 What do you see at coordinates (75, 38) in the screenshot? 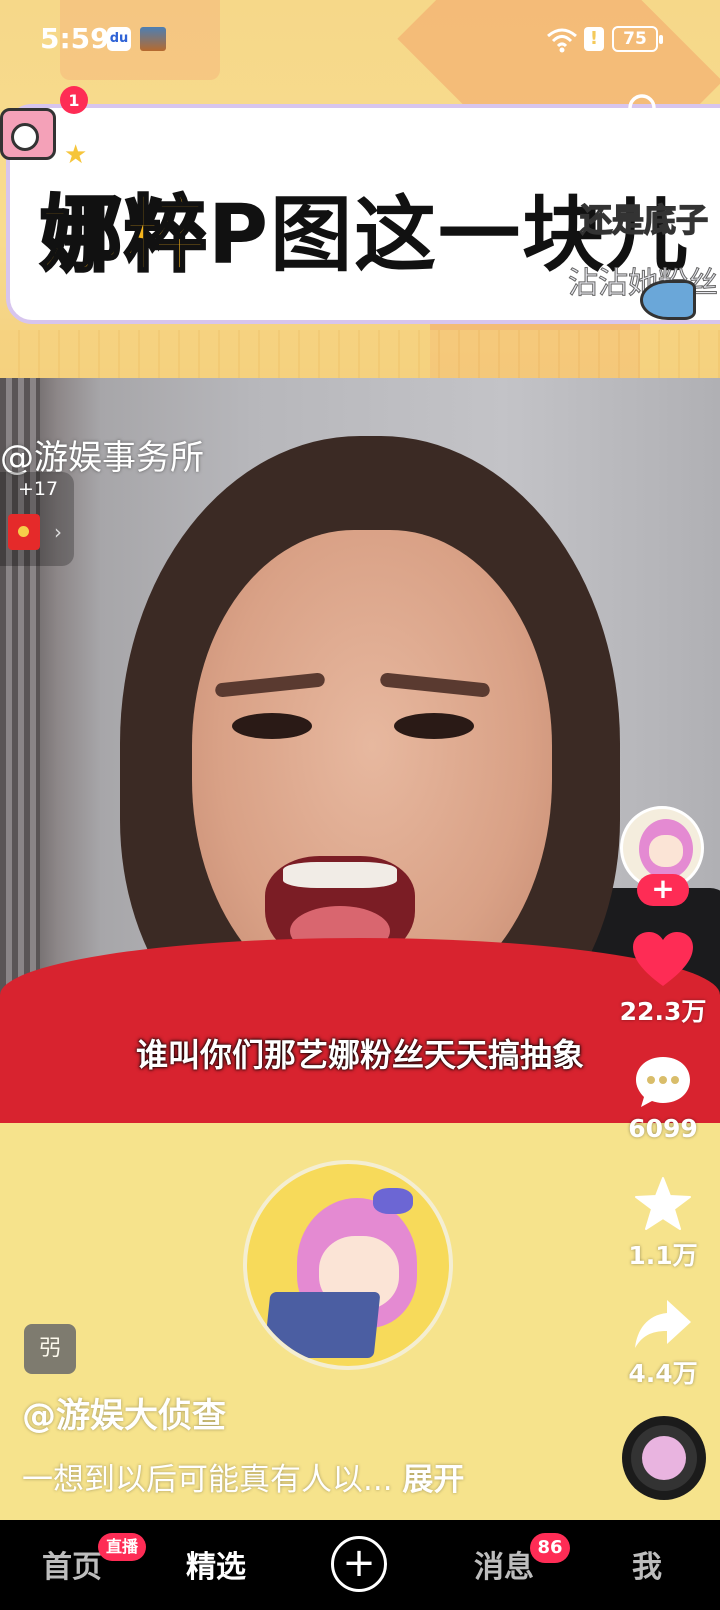
I see `status-time: 5:59` at bounding box center [75, 38].